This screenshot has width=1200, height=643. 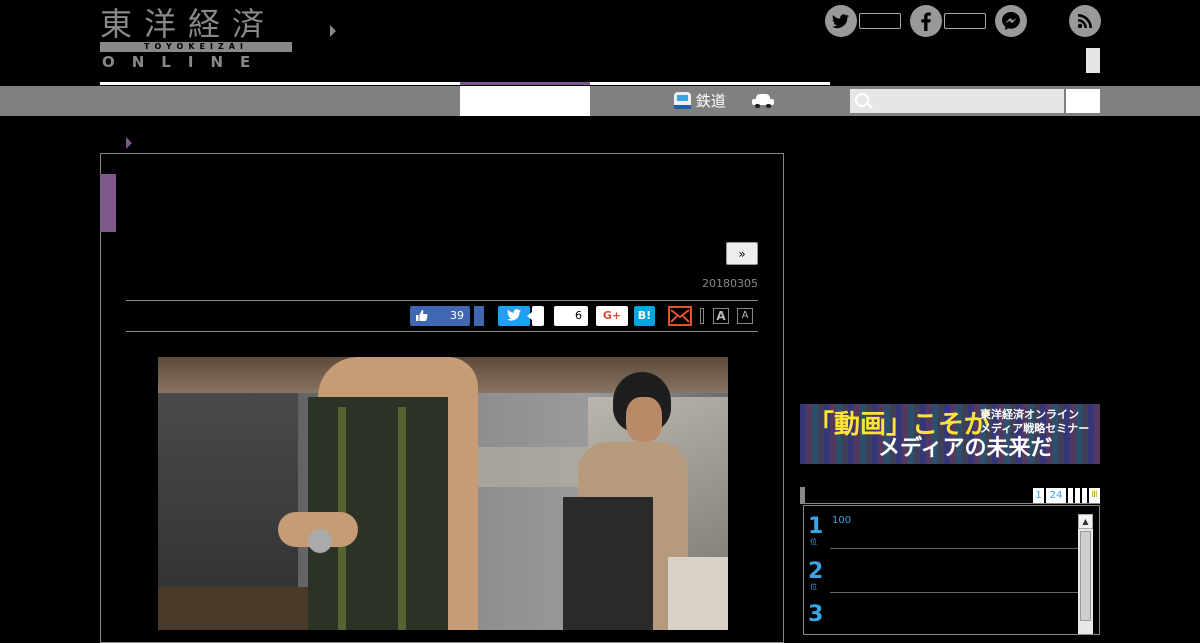 I want to click on facebook-like-count: 39, so click(x=457, y=315).